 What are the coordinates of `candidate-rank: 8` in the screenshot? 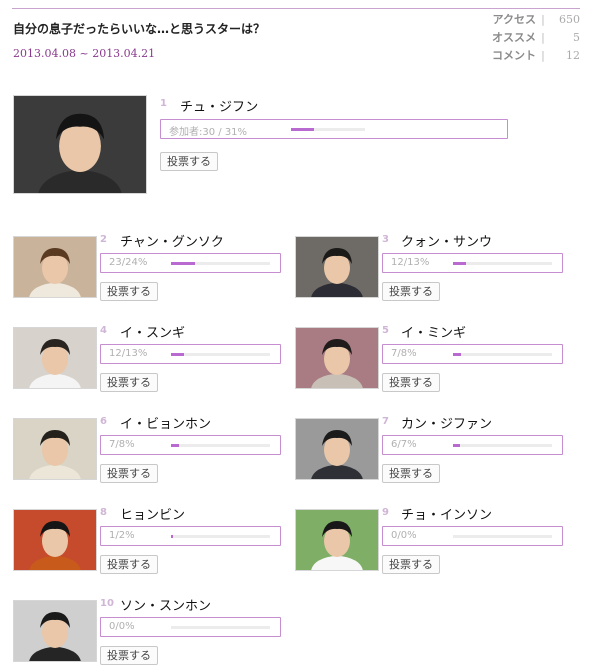 It's located at (103, 512).